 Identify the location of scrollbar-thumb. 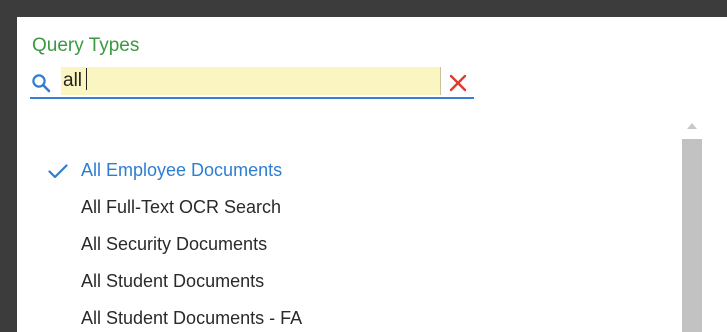
(692, 235).